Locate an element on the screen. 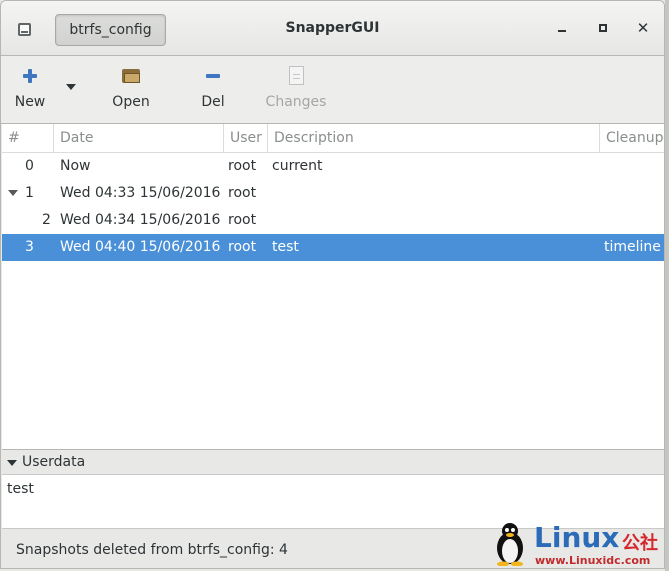 Image resolution: width=669 pixels, height=571 pixels. cell-number: 1 is located at coordinates (29, 193).